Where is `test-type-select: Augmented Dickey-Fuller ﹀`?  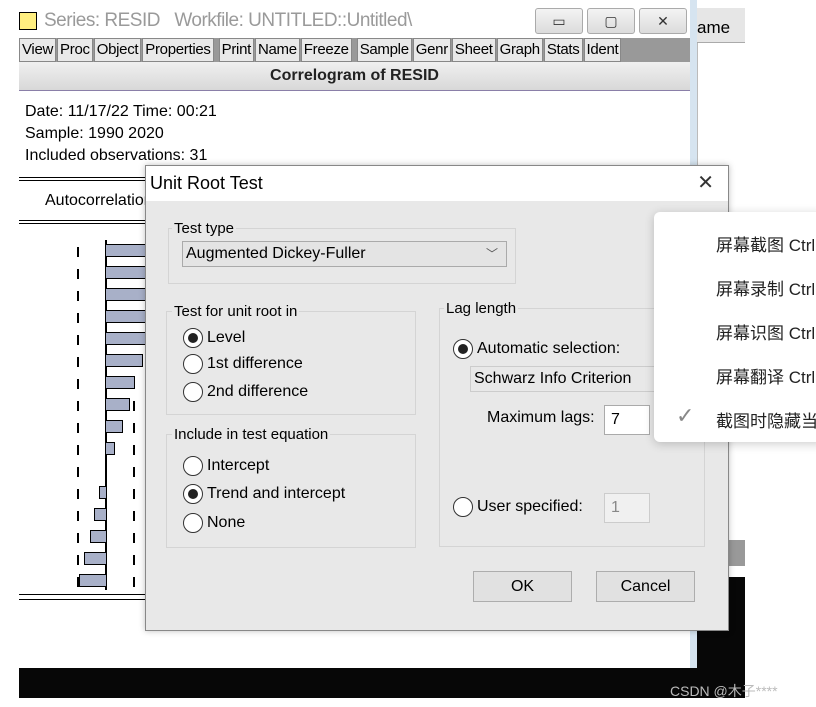 test-type-select: Augmented Dickey-Fuller ﹀ is located at coordinates (344, 254).